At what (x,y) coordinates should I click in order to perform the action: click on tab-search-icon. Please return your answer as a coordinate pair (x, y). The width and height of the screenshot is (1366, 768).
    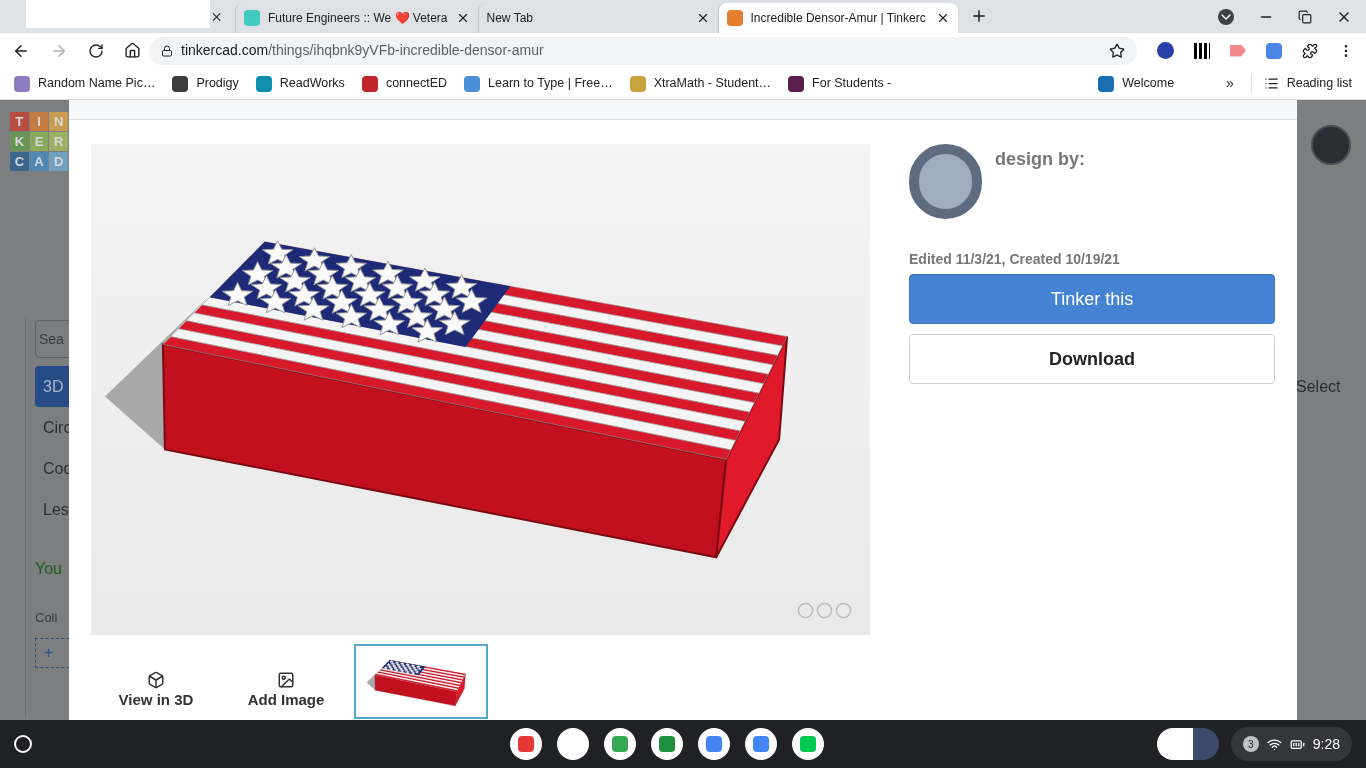
    Looking at the image, I should click on (1226, 17).